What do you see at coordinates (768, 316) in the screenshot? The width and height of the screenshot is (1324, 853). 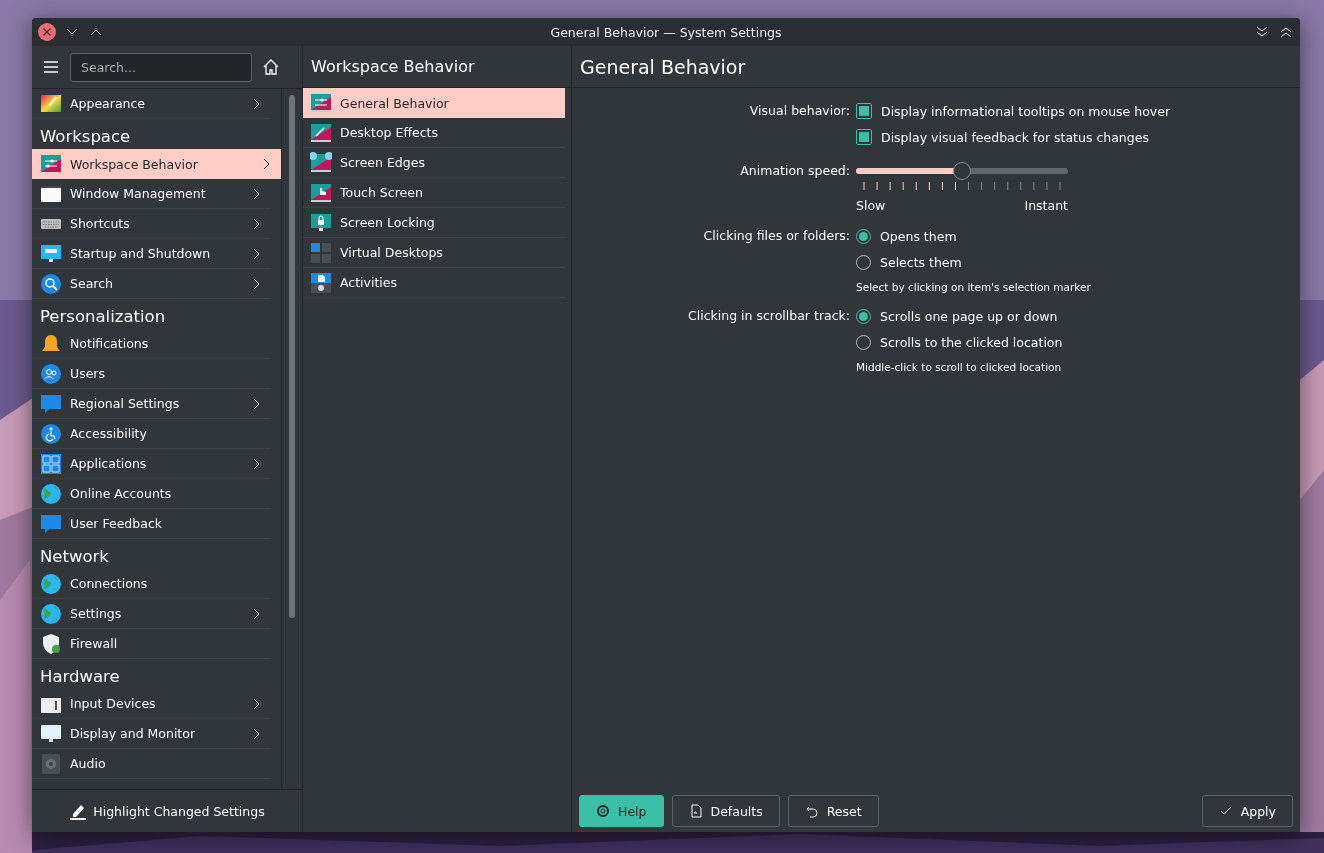 I see `field-label: Clicking in scrollbar track:` at bounding box center [768, 316].